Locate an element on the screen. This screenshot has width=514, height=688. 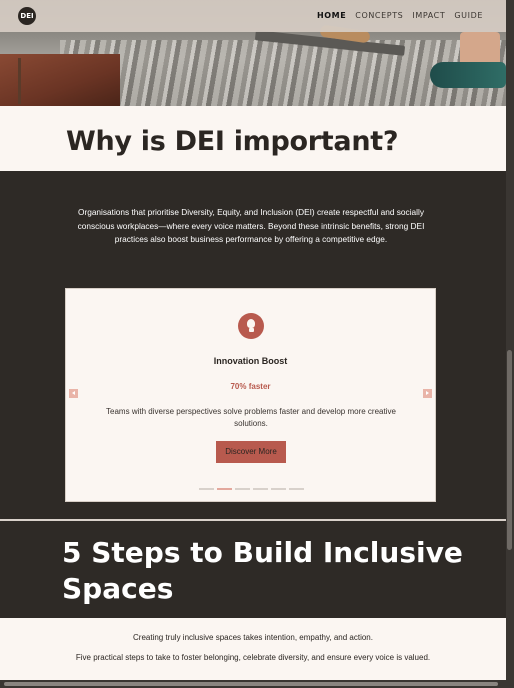
carousel-stat: 70% faster is located at coordinates (250, 386).